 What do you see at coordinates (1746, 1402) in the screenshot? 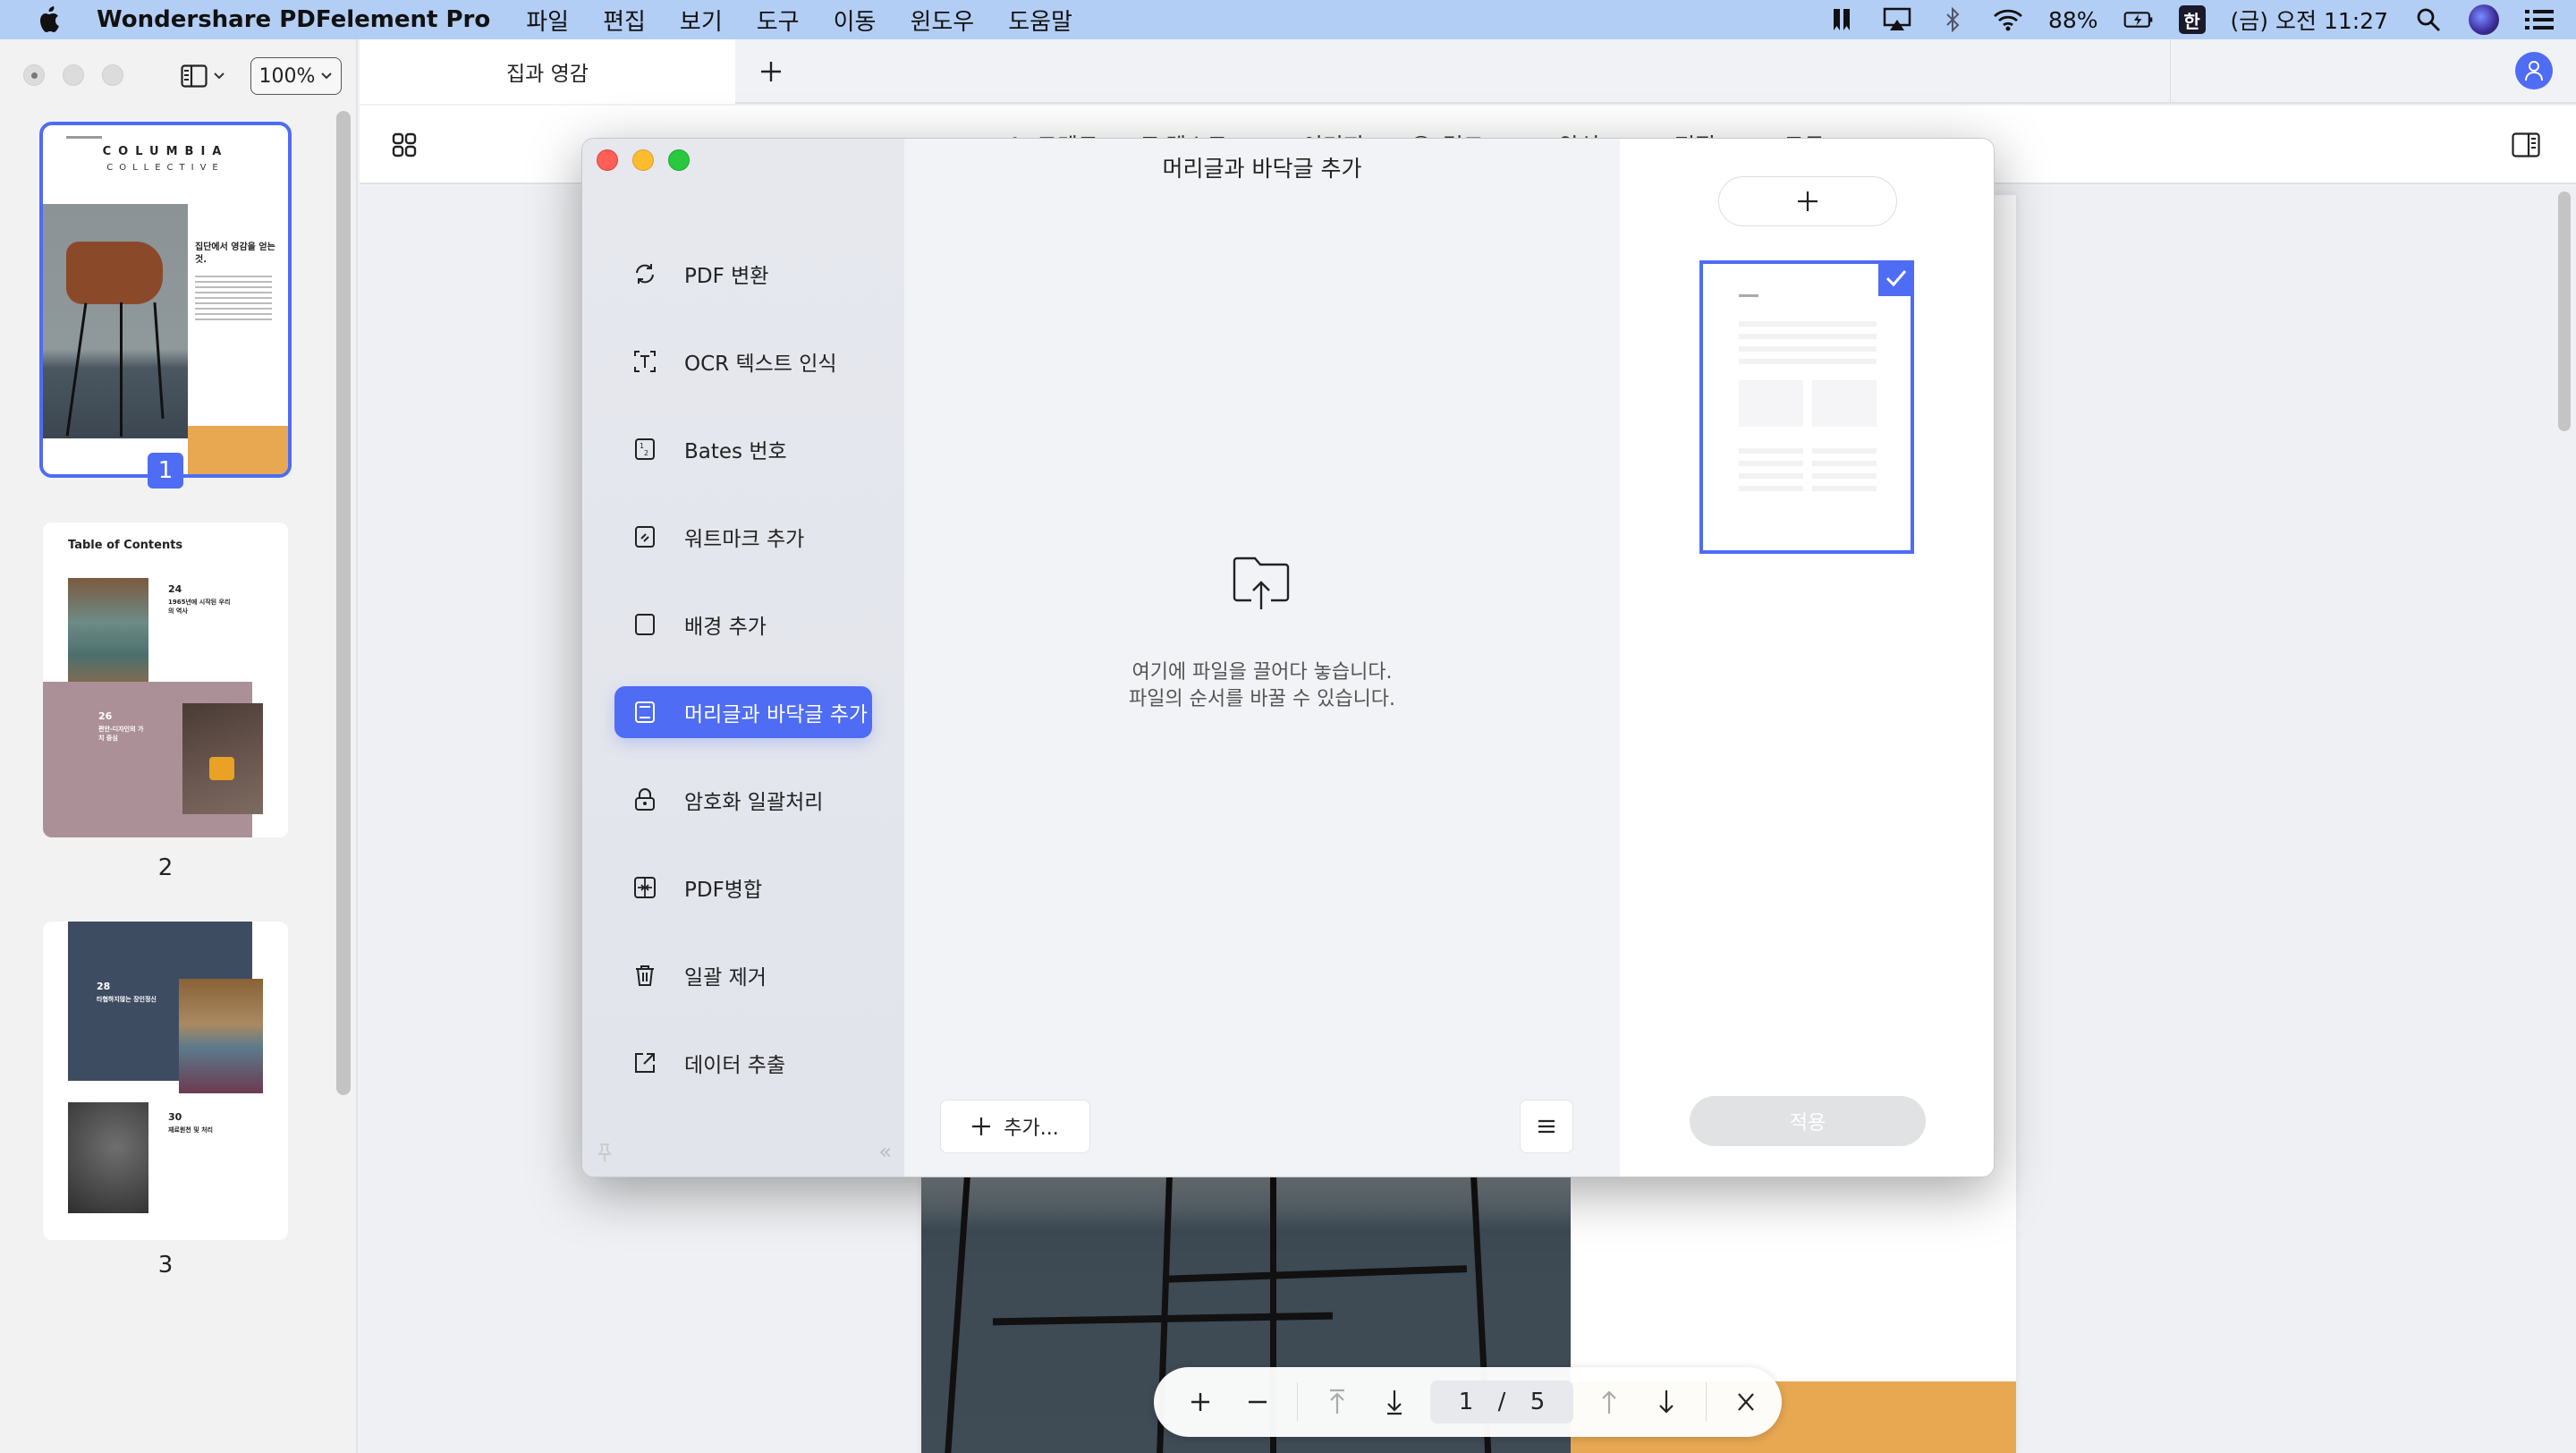
I see `close-navigation-button` at bounding box center [1746, 1402].